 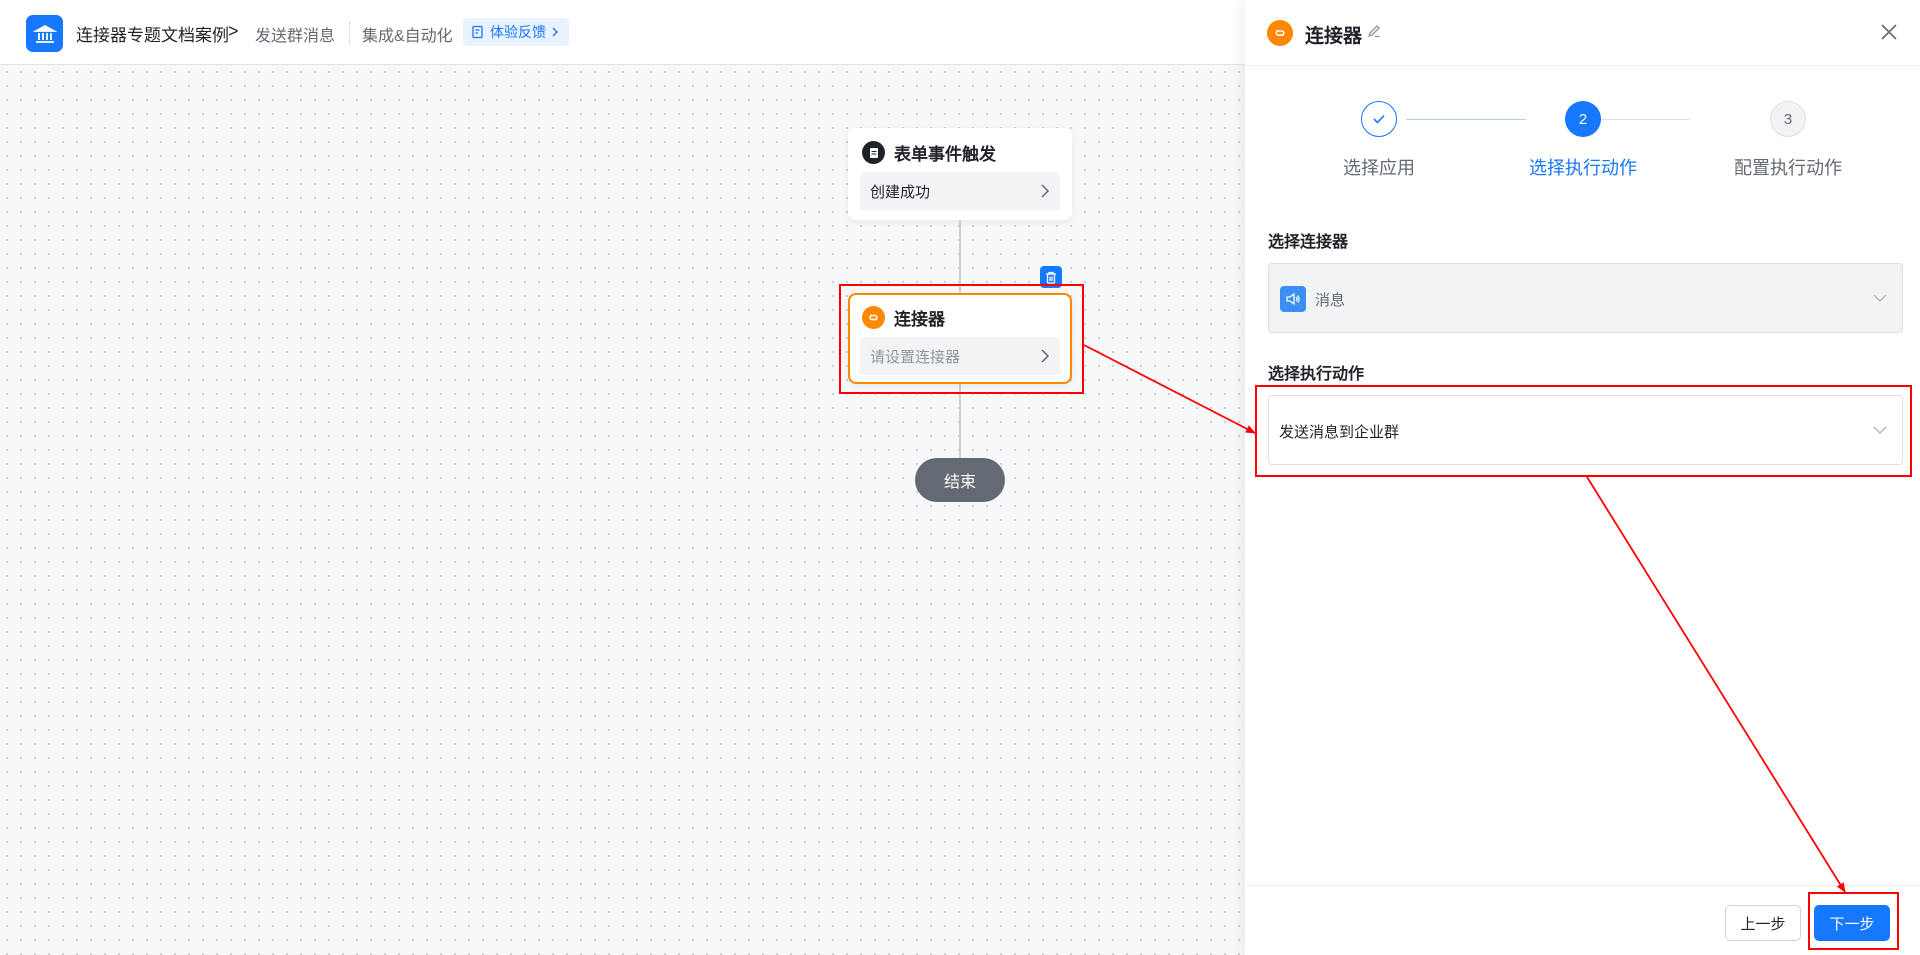 What do you see at coordinates (1334, 36) in the screenshot?
I see `panel-title: 连接器` at bounding box center [1334, 36].